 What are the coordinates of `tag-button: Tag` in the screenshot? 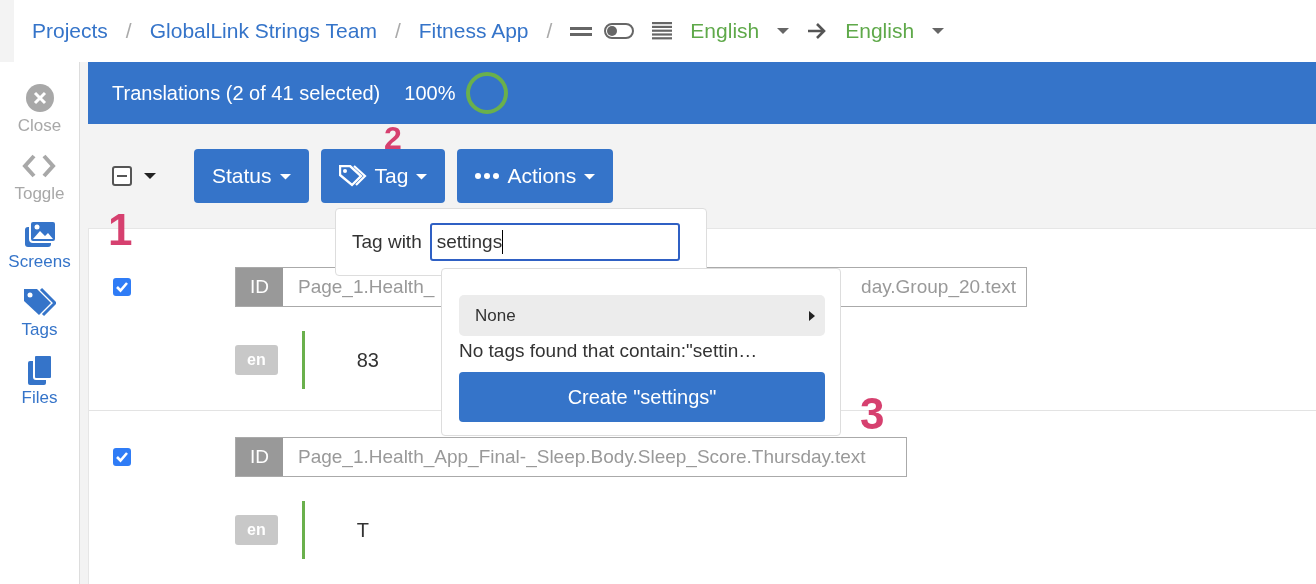 It's located at (383, 176).